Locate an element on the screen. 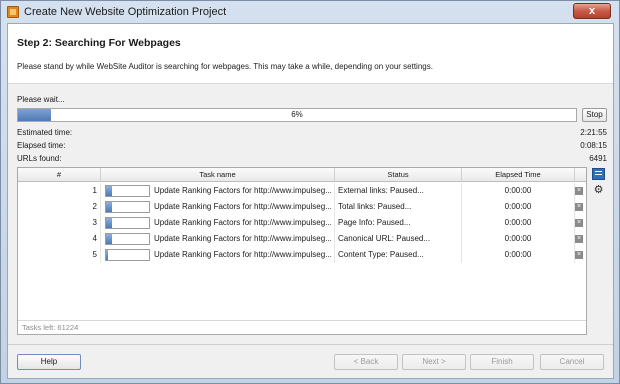 This screenshot has width=620, height=384. row-number: 3 is located at coordinates (59, 223).